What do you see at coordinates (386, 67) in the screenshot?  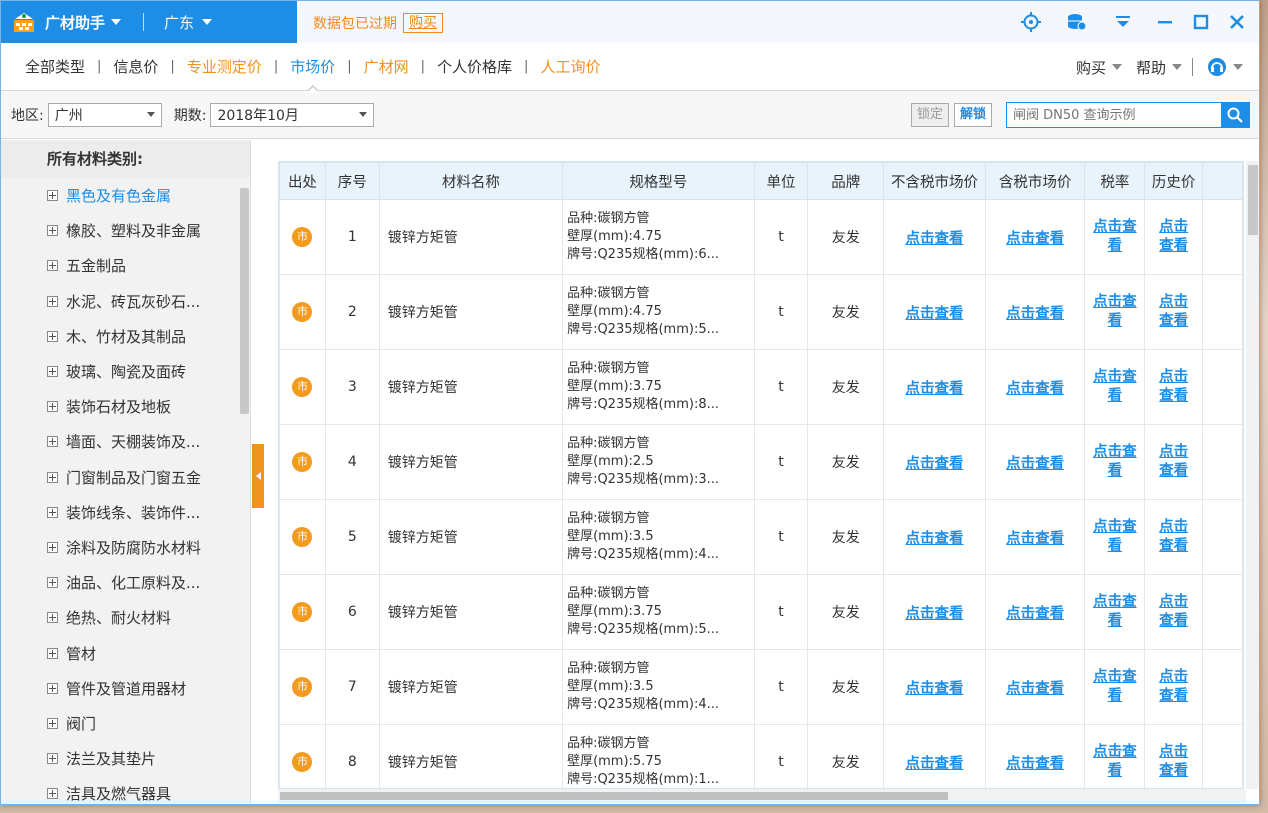 I see `tab-4: 广材网` at bounding box center [386, 67].